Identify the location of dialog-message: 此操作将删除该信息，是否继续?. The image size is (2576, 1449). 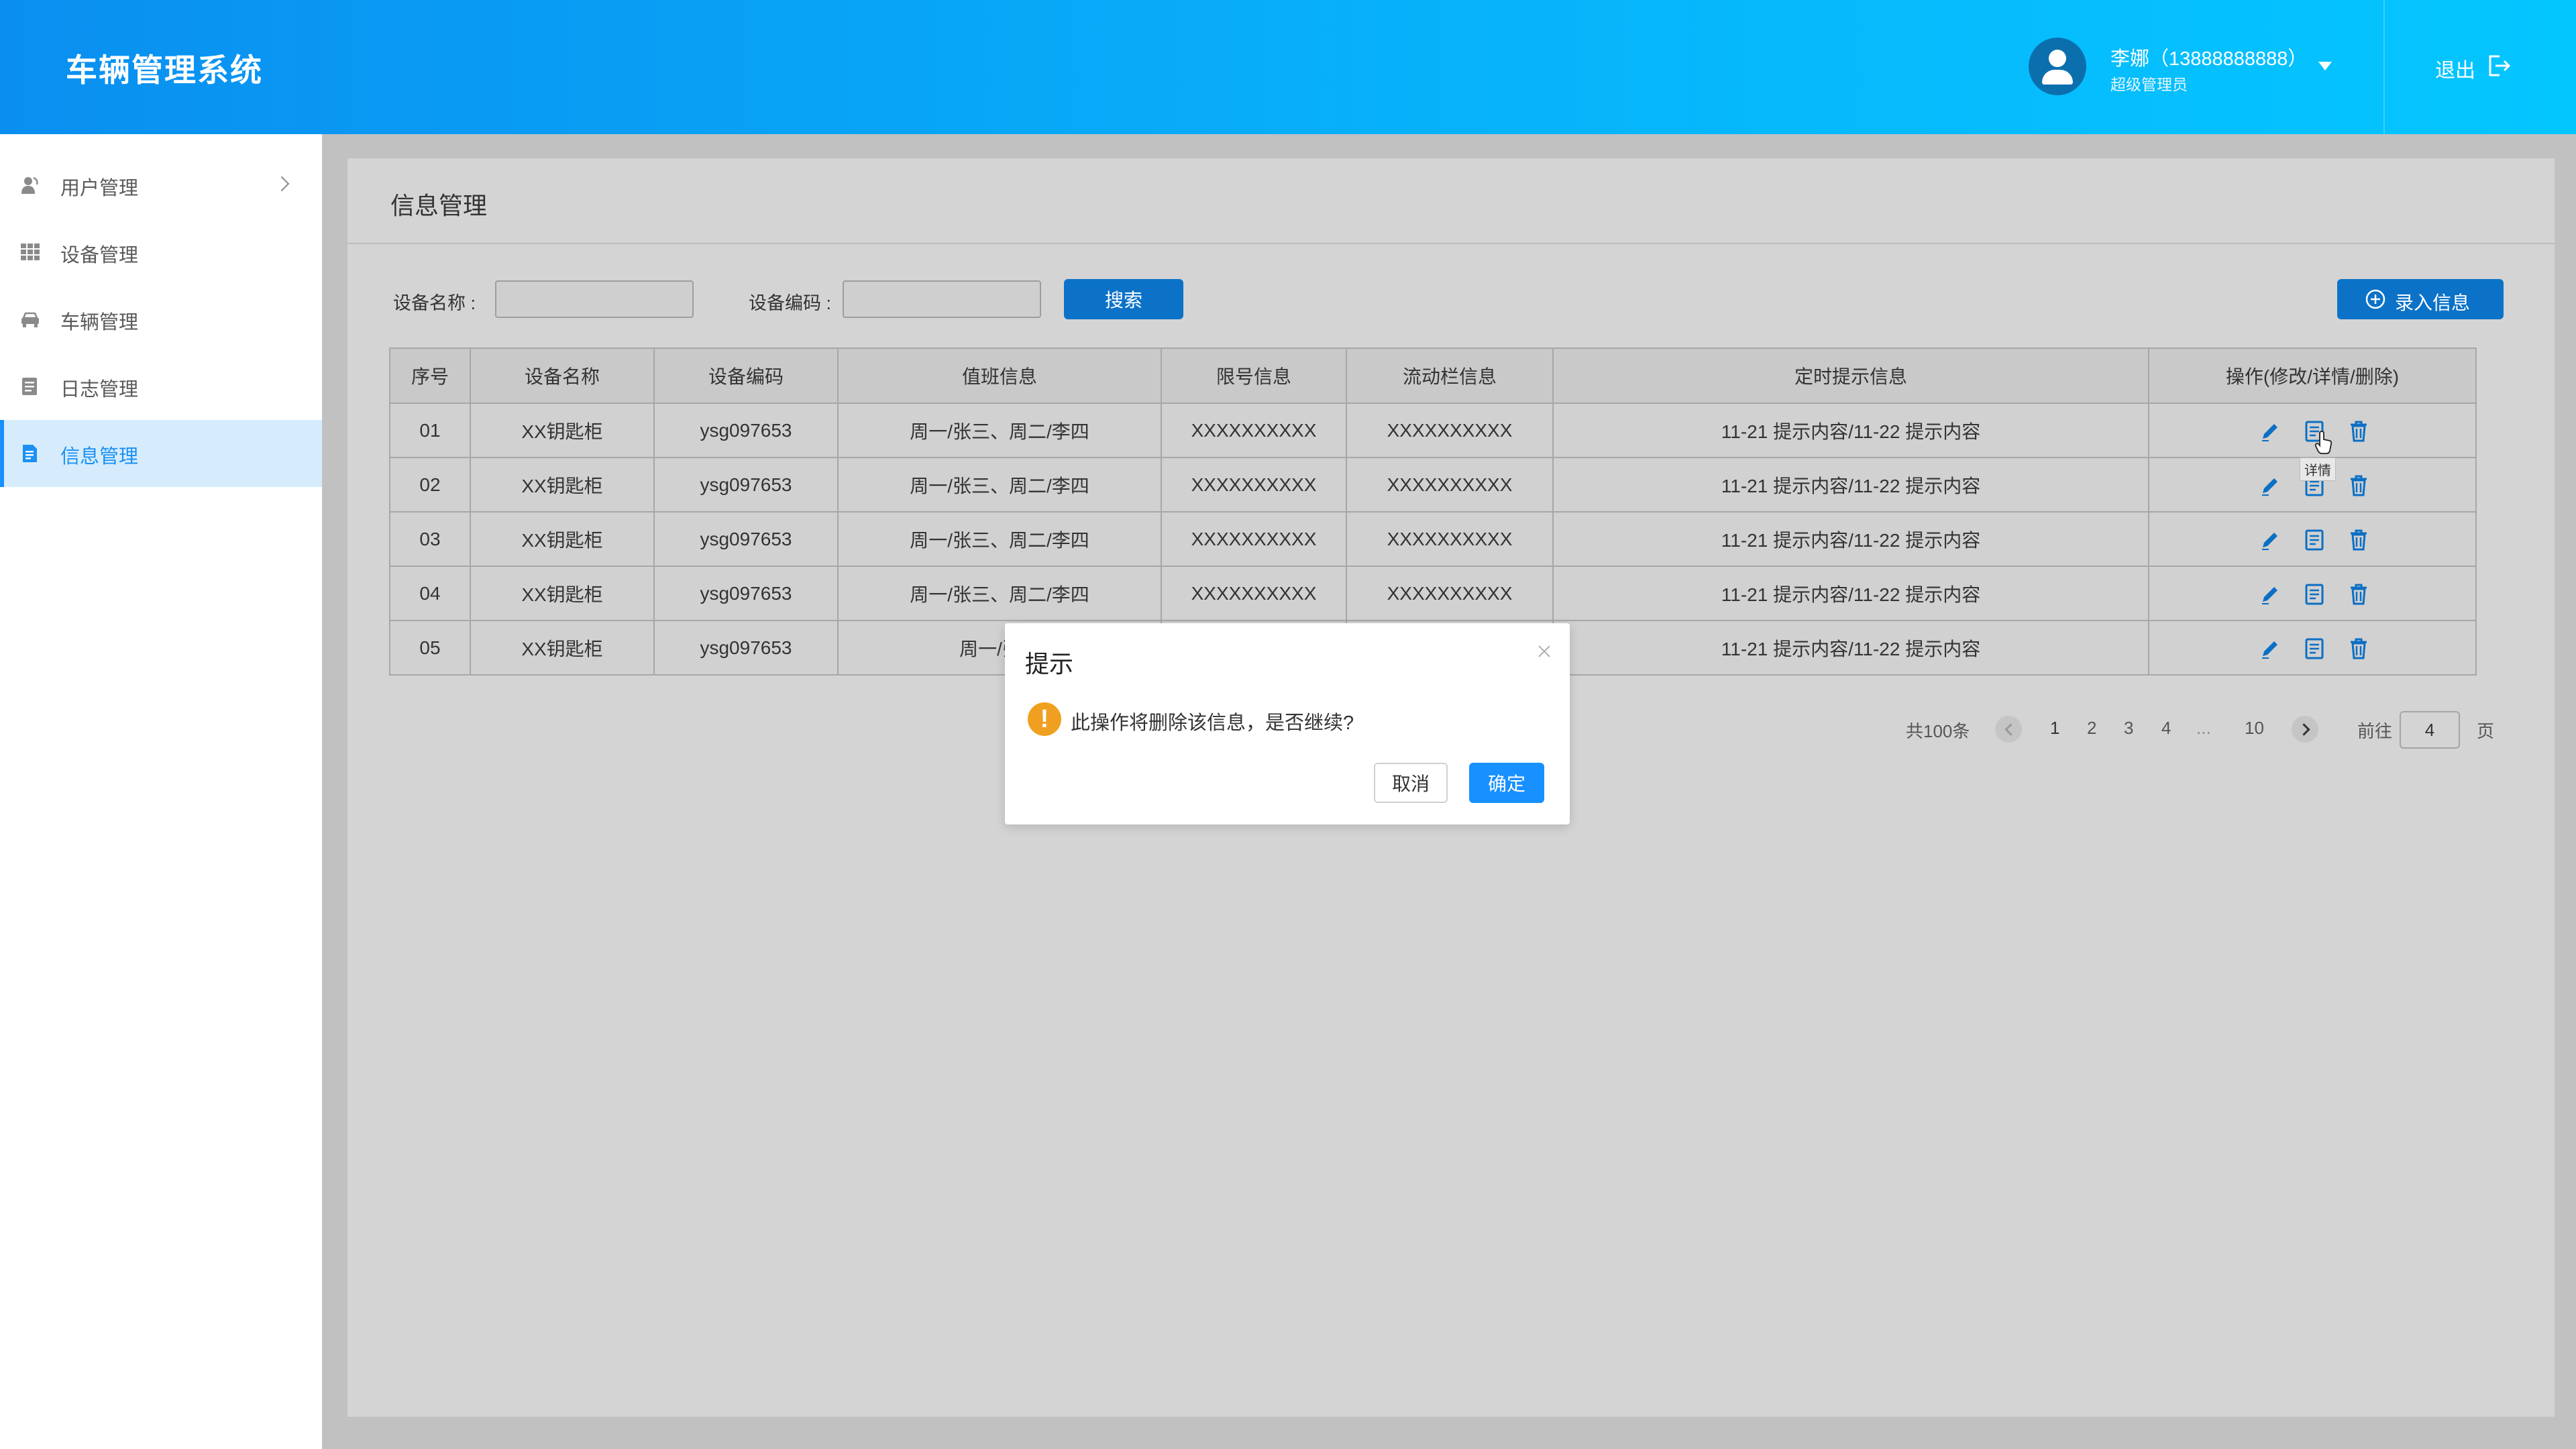
(1212, 723).